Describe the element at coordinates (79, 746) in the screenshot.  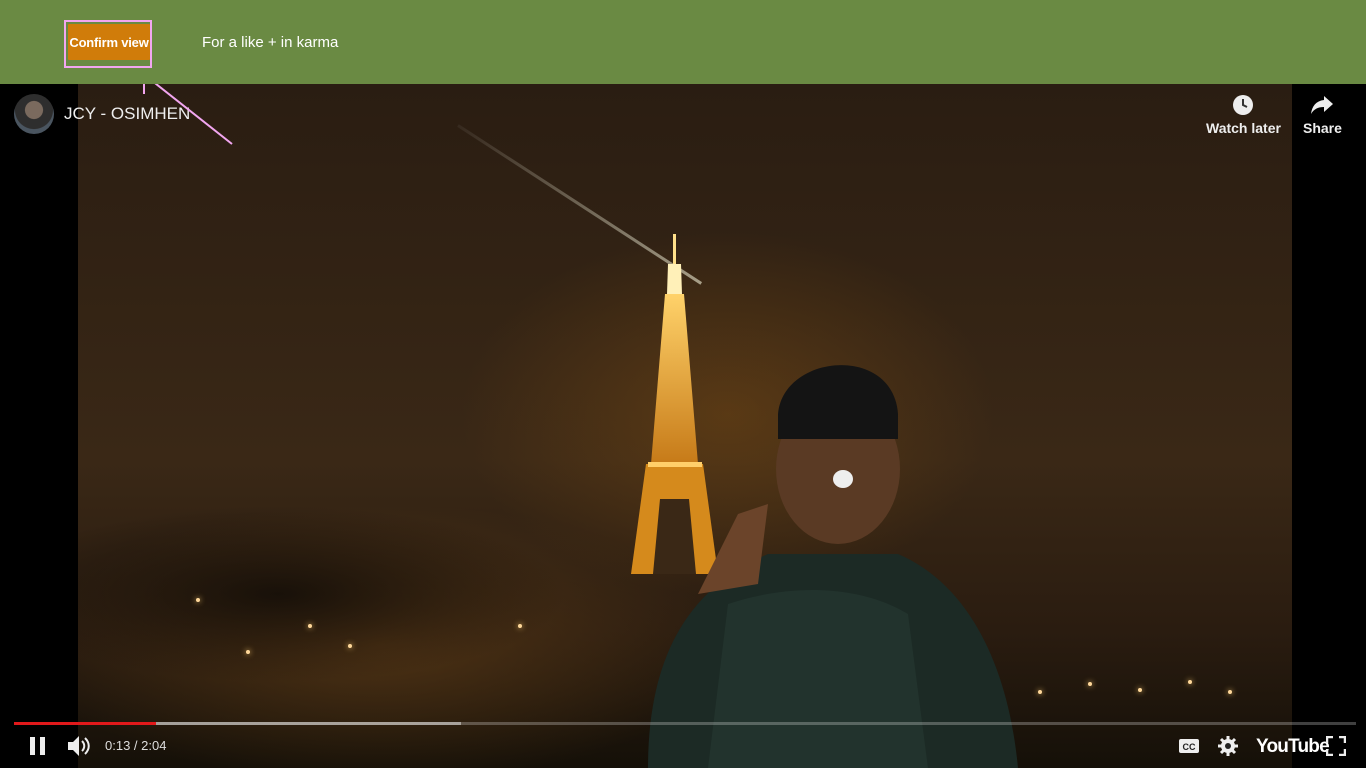
I see `volume-icon` at that location.